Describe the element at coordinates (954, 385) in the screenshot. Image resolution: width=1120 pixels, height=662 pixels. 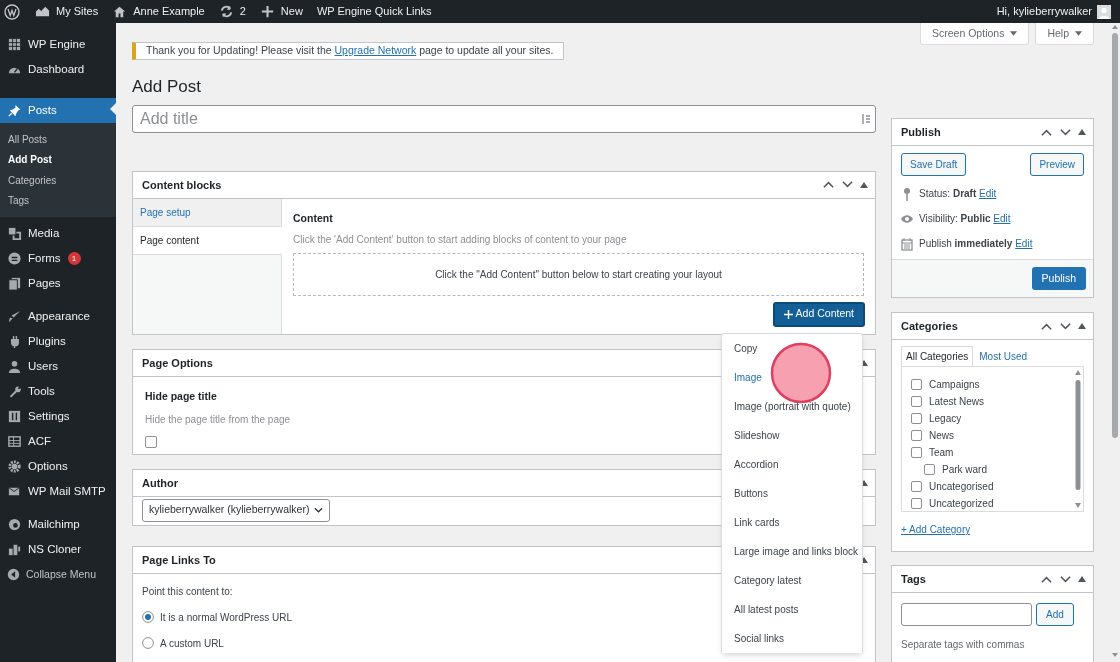
I see `category-label: Campaigns` at that location.